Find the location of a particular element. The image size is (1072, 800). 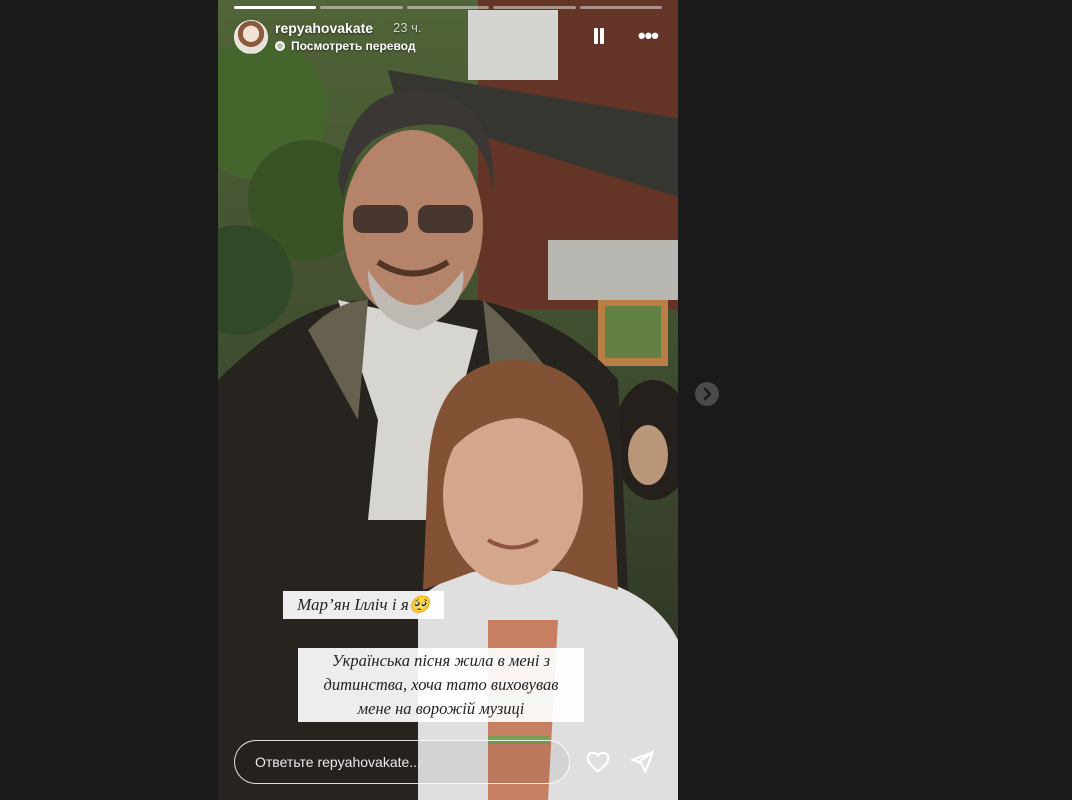

story-progress-bar is located at coordinates (448, 7).